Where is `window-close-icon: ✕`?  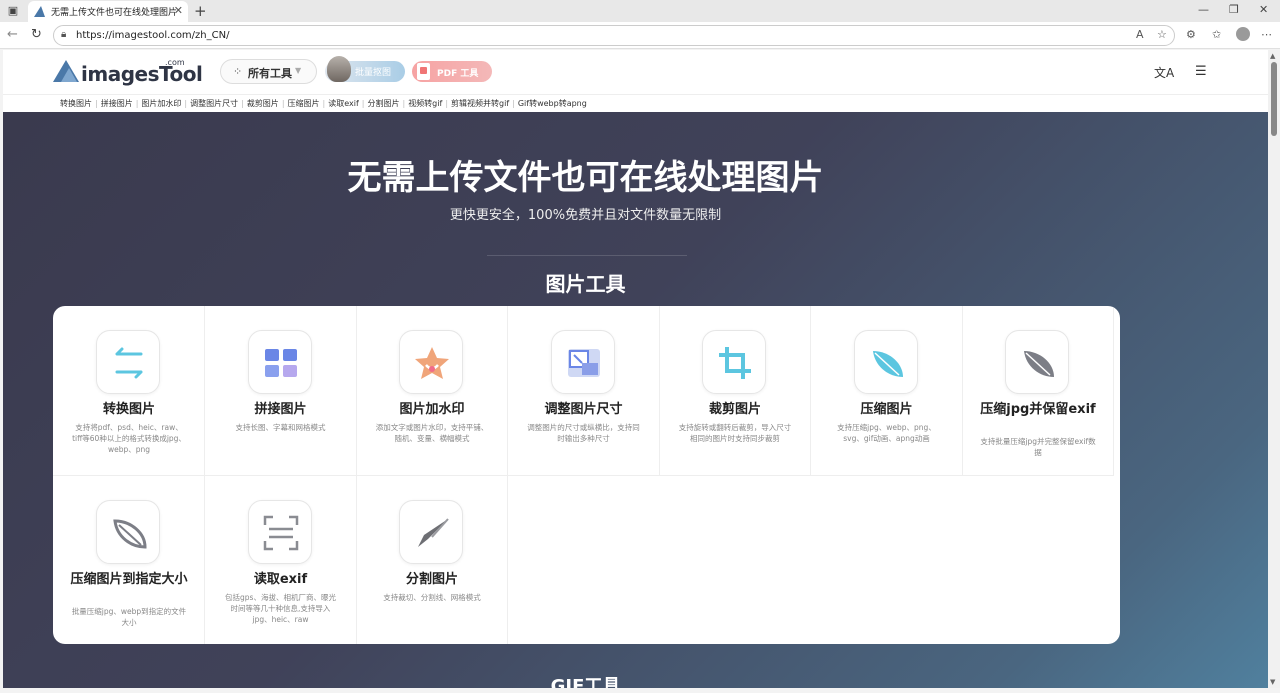
window-close-icon: ✕ is located at coordinates (1263, 9).